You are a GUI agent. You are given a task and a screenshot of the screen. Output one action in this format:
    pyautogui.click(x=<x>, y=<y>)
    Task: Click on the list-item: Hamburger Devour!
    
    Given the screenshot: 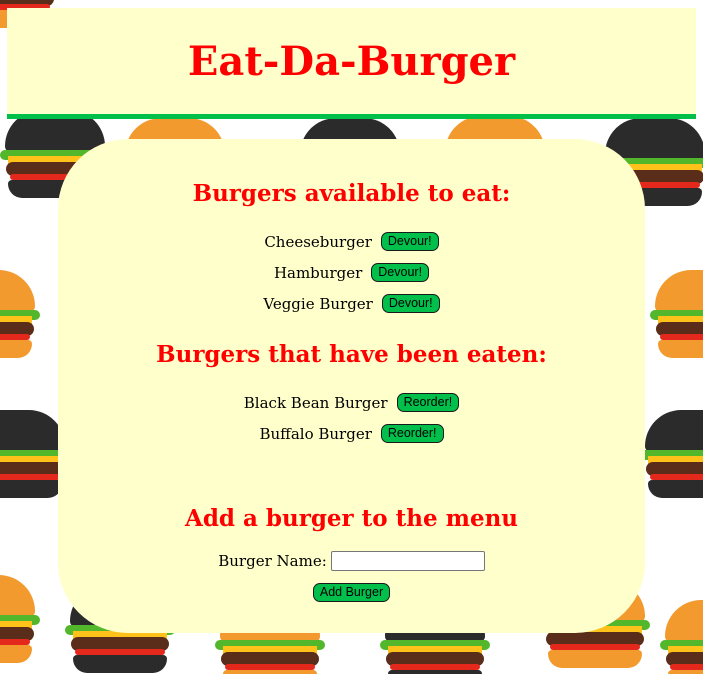 What is the action you would take?
    pyautogui.click(x=351, y=272)
    